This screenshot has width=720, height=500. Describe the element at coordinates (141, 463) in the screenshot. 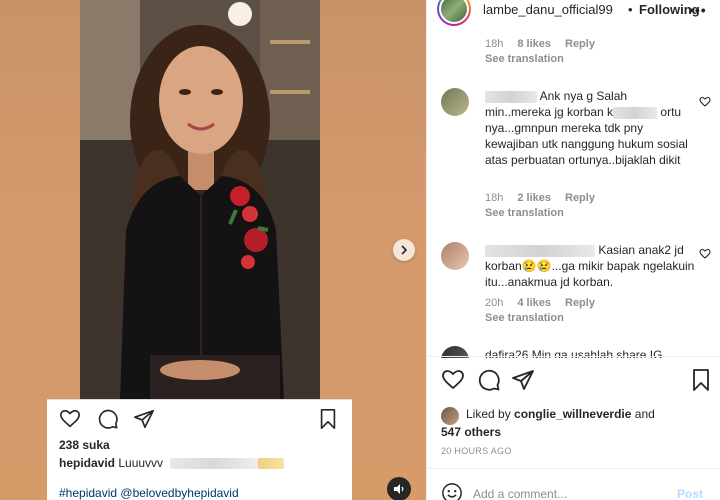

I see `embedded-caption-text: Luuuvvv` at that location.